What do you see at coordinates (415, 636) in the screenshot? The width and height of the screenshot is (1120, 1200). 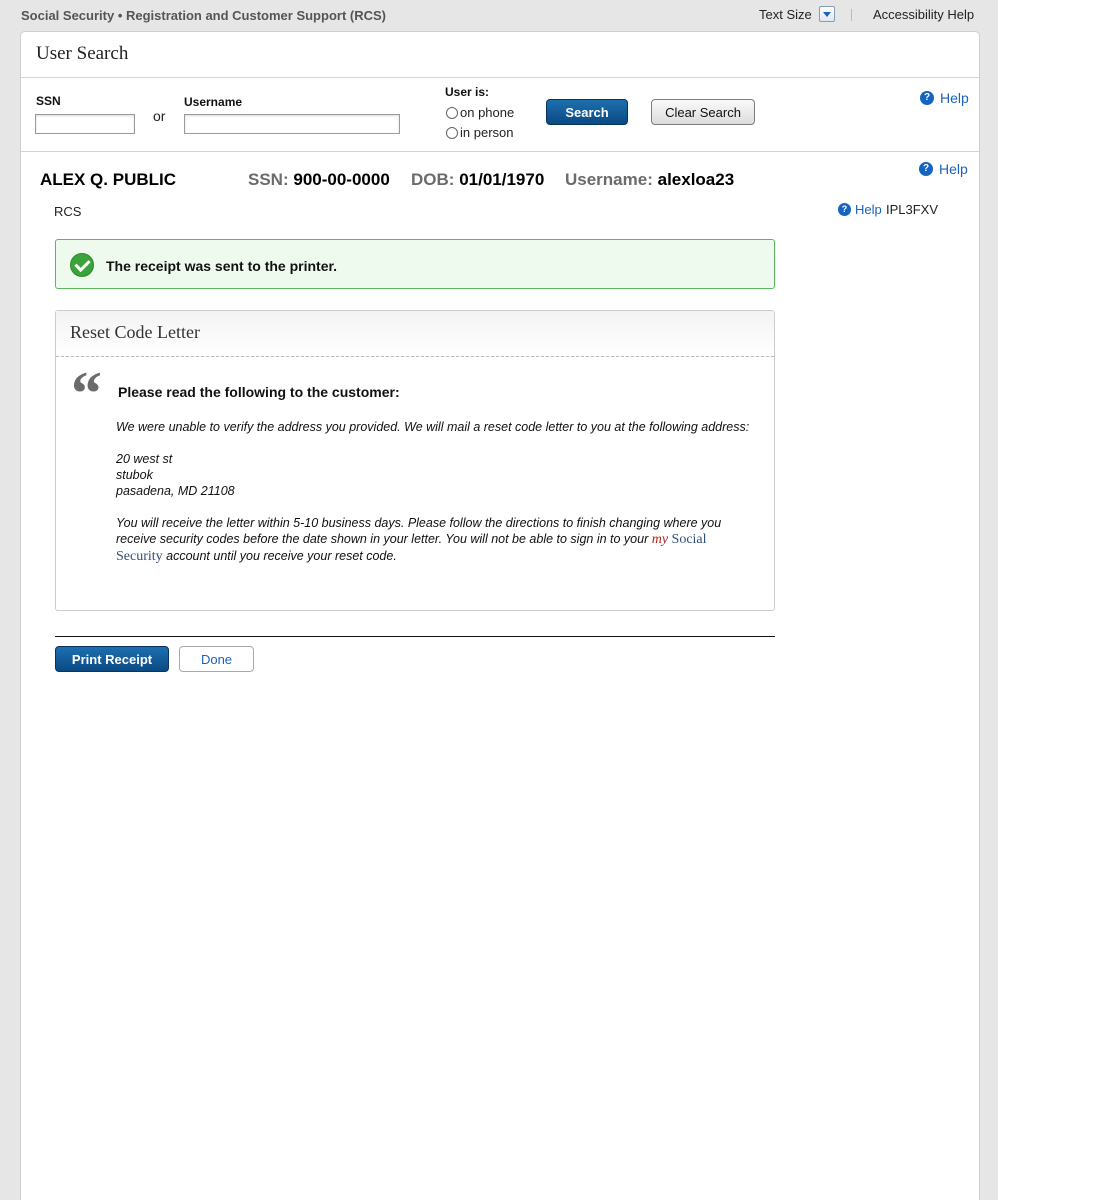 I see `actions-divider` at bounding box center [415, 636].